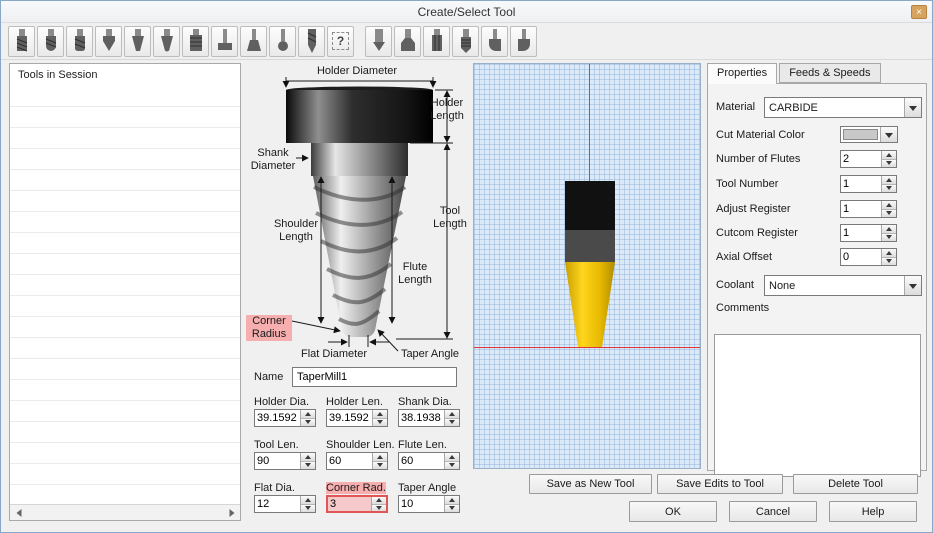 The height and width of the screenshot is (533, 933). Describe the element at coordinates (523, 41) in the screenshot. I see `corner-rounding-right-icon` at that location.